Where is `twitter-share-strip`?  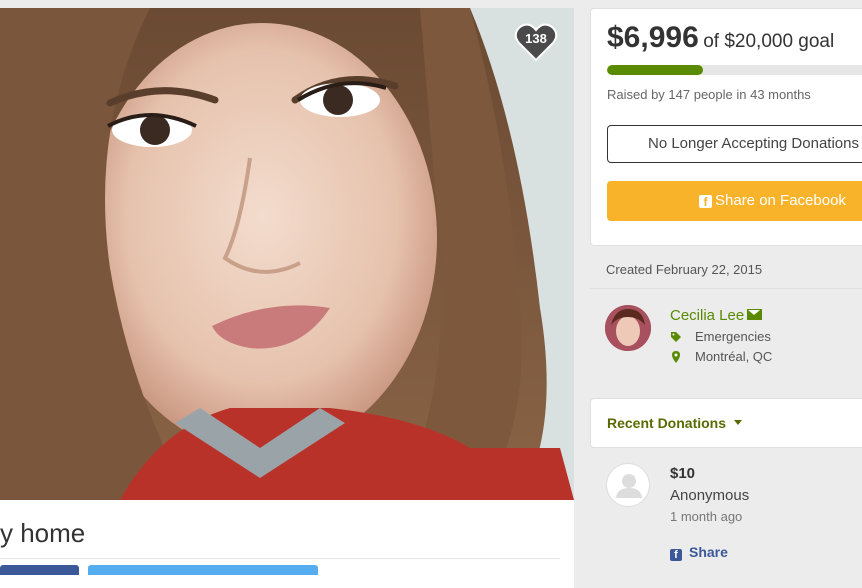
twitter-share-strip is located at coordinates (203, 570).